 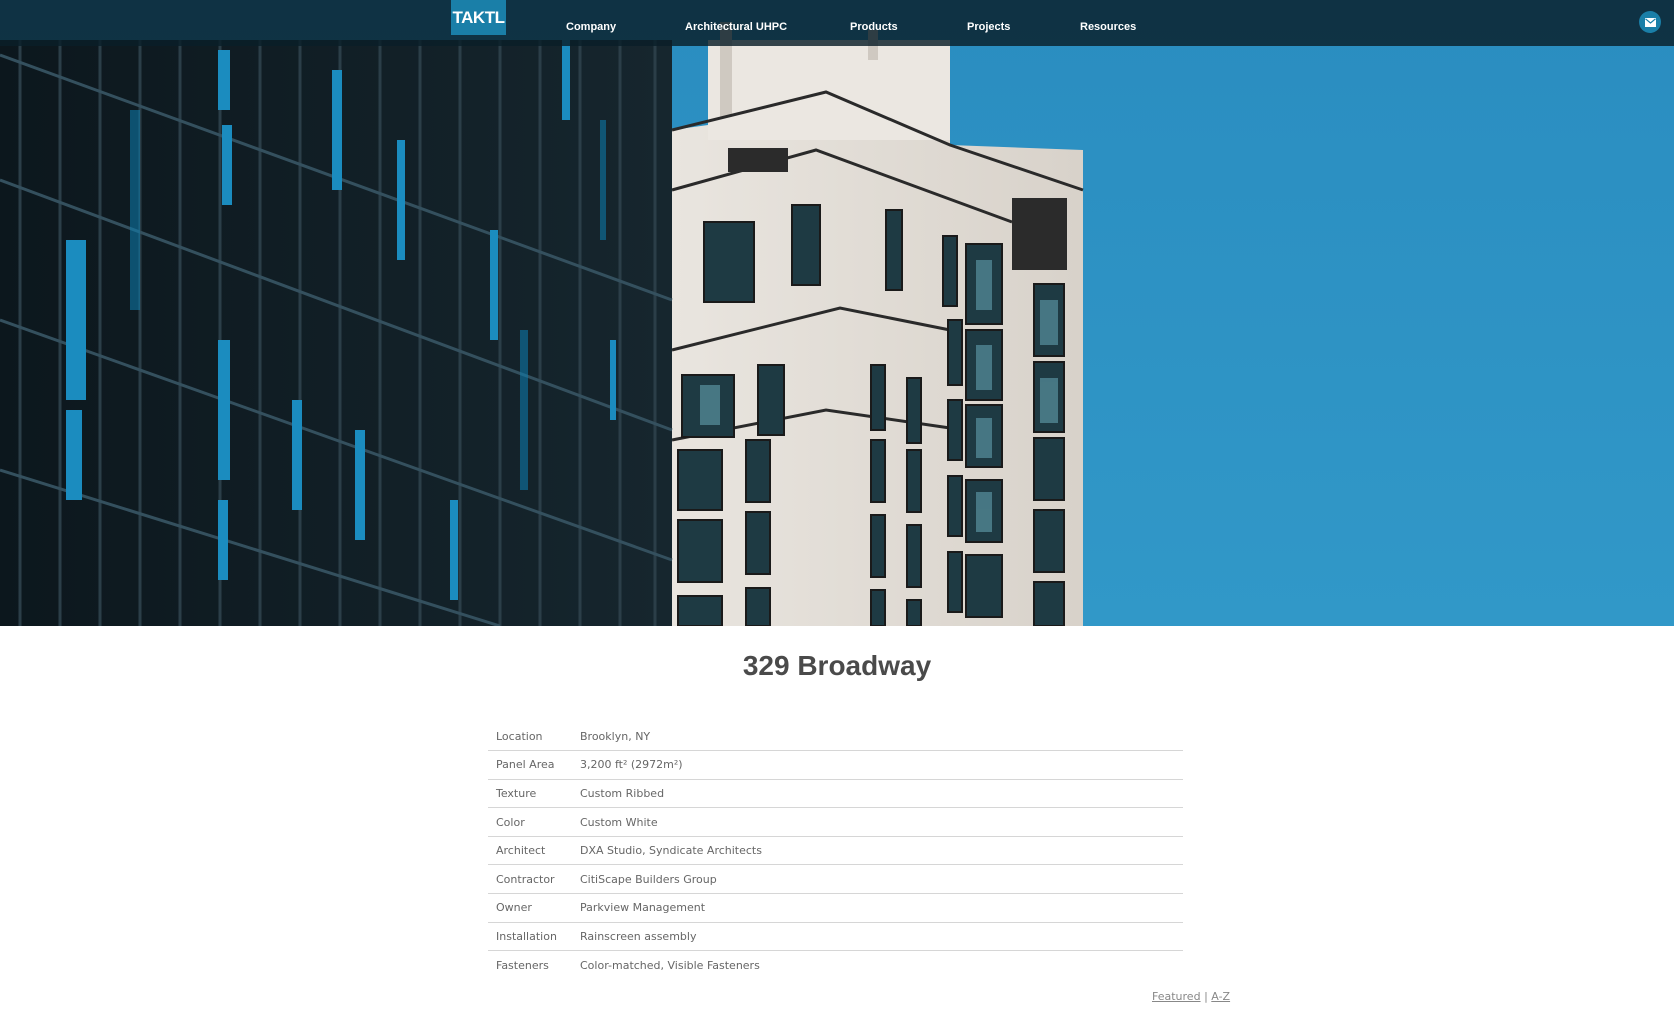 I want to click on table-row: Installation Rainscreen assembly, so click(x=835, y=936).